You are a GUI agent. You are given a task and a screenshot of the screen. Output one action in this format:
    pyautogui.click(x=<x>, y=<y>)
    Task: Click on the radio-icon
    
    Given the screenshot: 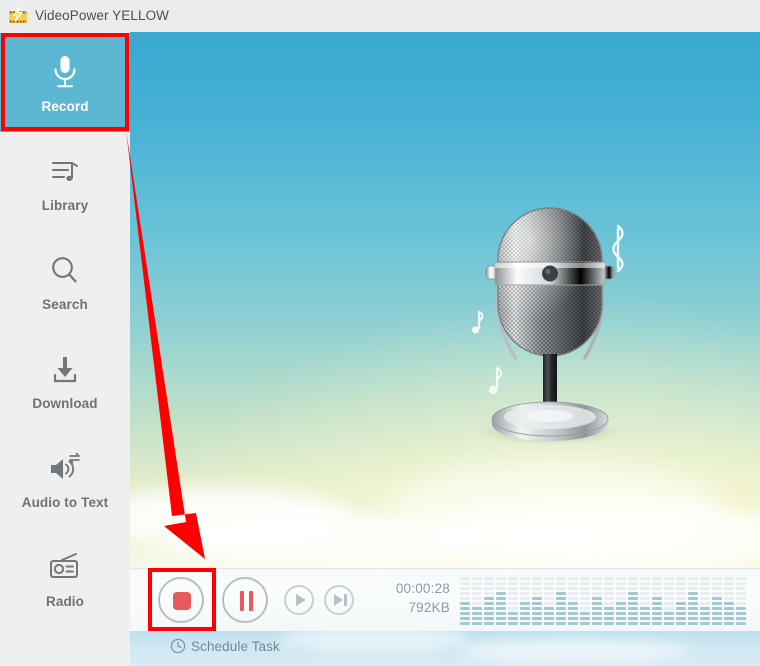 What is the action you would take?
    pyautogui.click(x=65, y=568)
    